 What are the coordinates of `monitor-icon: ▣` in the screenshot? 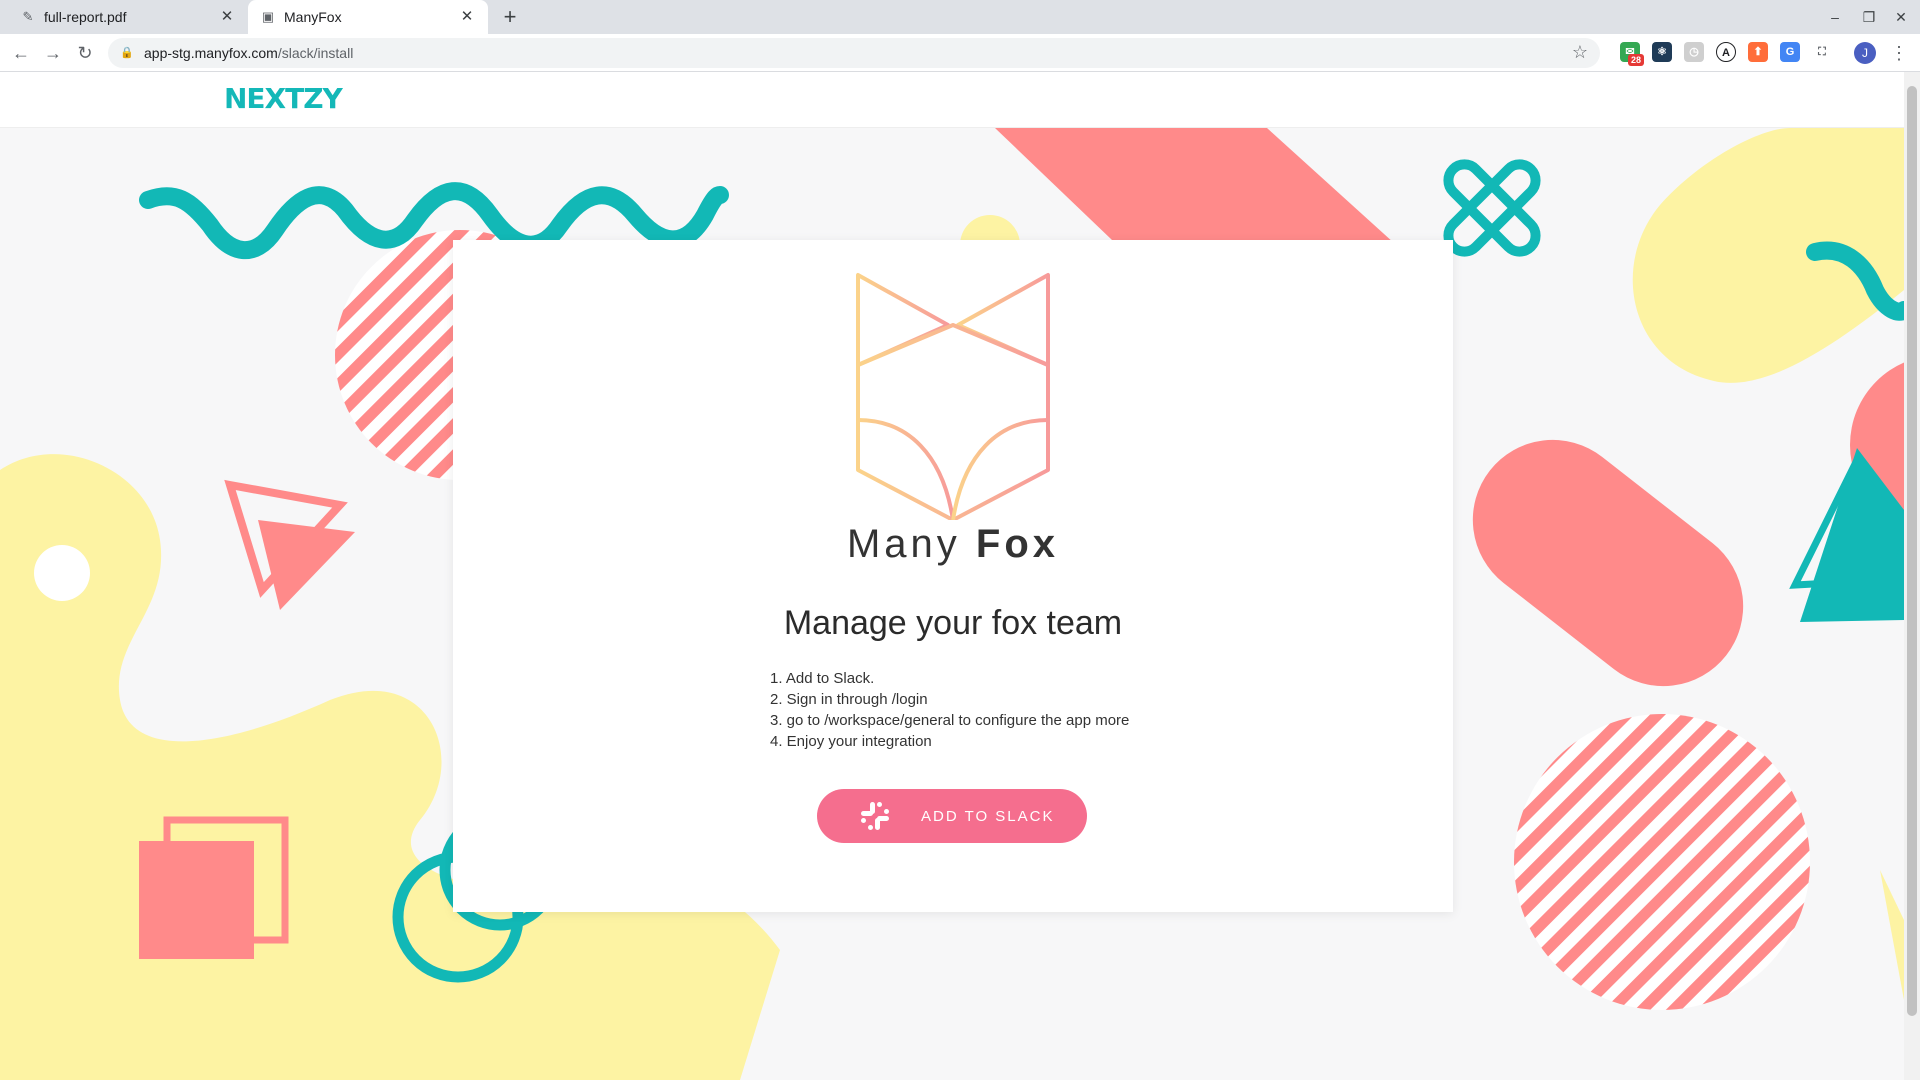 It's located at (268, 16).